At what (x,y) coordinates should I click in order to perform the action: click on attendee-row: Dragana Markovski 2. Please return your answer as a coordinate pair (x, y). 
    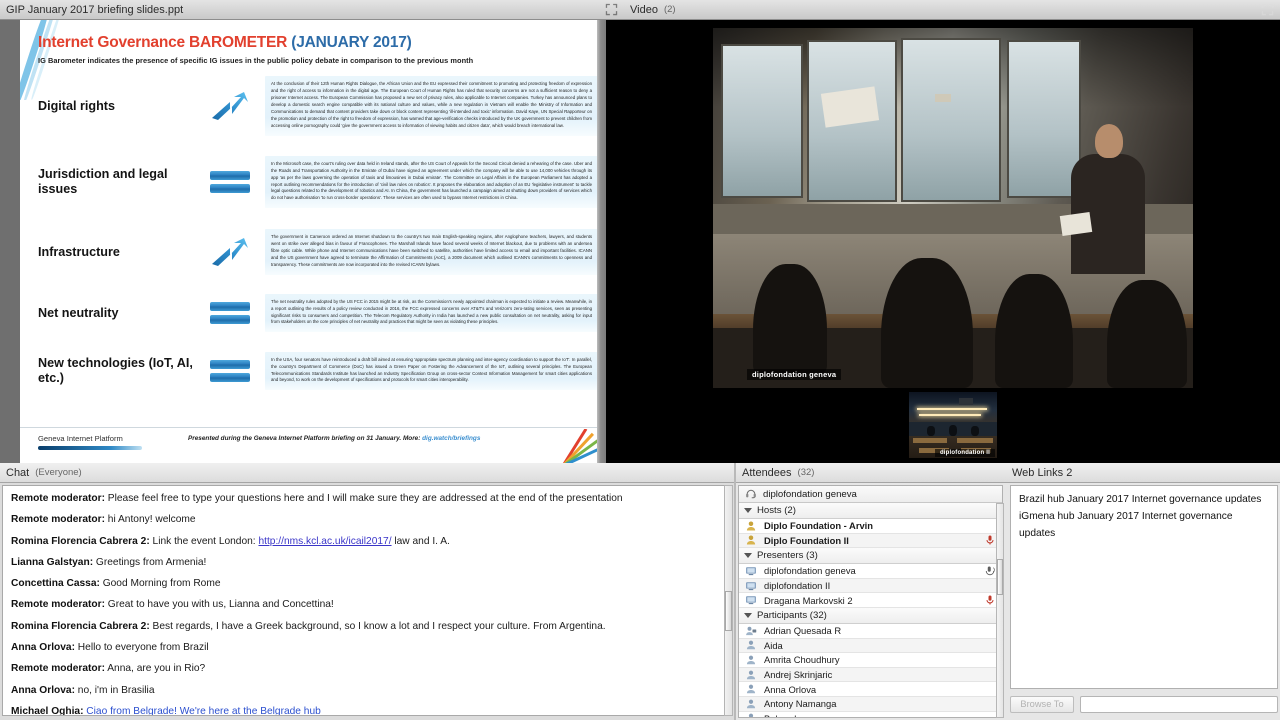
    Looking at the image, I should click on (870, 600).